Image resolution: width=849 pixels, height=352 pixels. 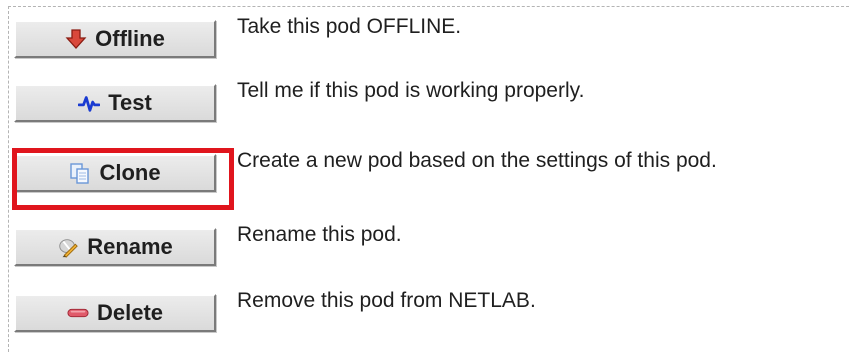 What do you see at coordinates (411, 90) in the screenshot?
I see `test-description: Tell me if this pod is working properly.` at bounding box center [411, 90].